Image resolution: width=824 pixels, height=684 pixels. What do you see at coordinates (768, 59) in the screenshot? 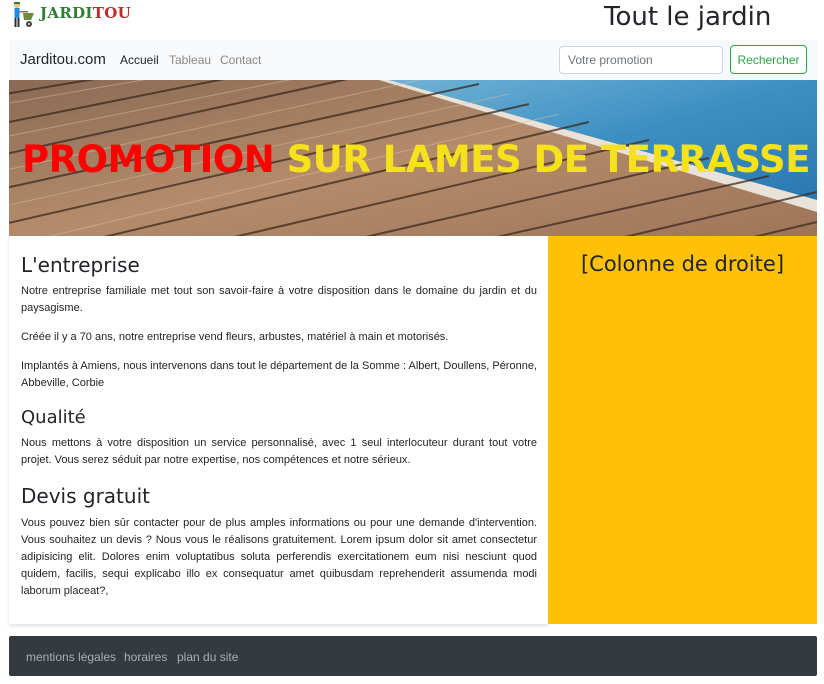
I see `search-button: Rechercher` at bounding box center [768, 59].